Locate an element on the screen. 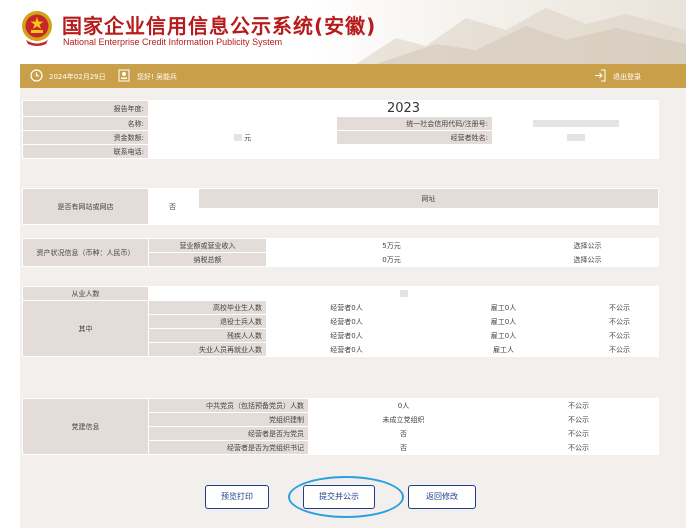 The width and height of the screenshot is (686, 528). return-edit-button: 返回修改 is located at coordinates (442, 497).